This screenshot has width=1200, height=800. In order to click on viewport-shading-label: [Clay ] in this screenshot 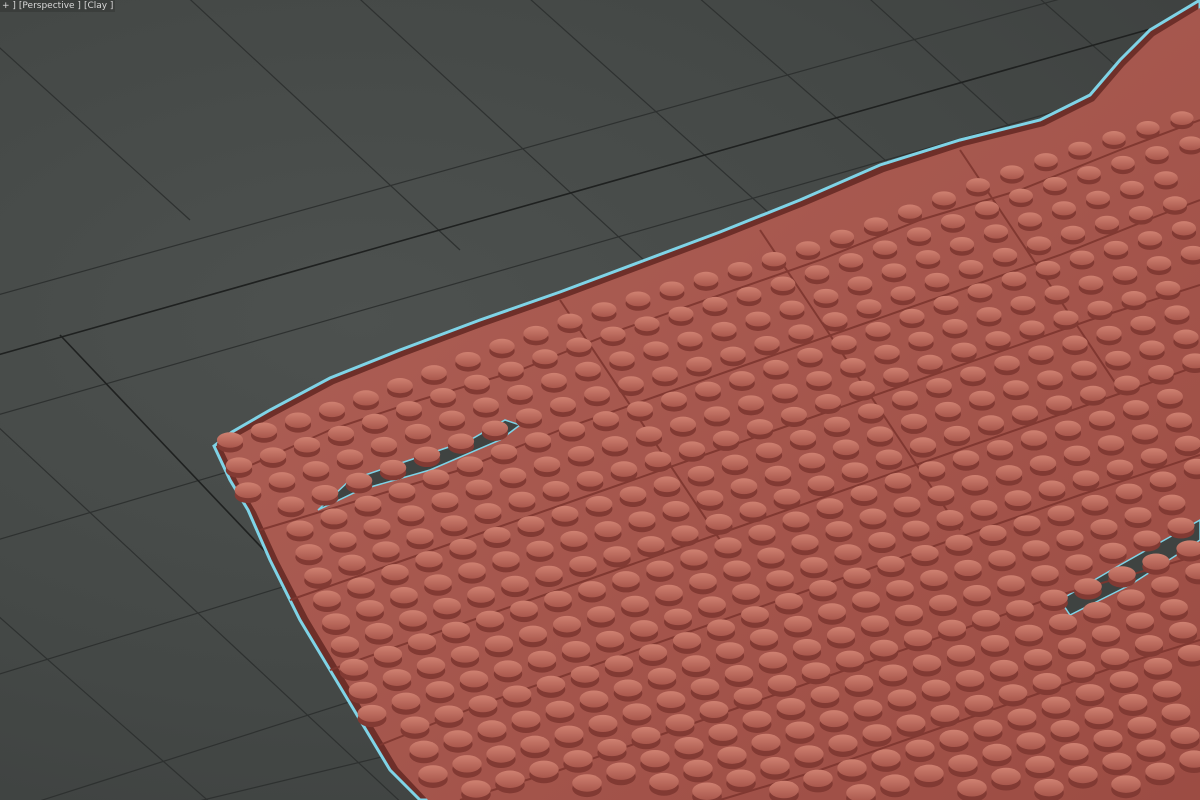, I will do `click(99, 6)`.